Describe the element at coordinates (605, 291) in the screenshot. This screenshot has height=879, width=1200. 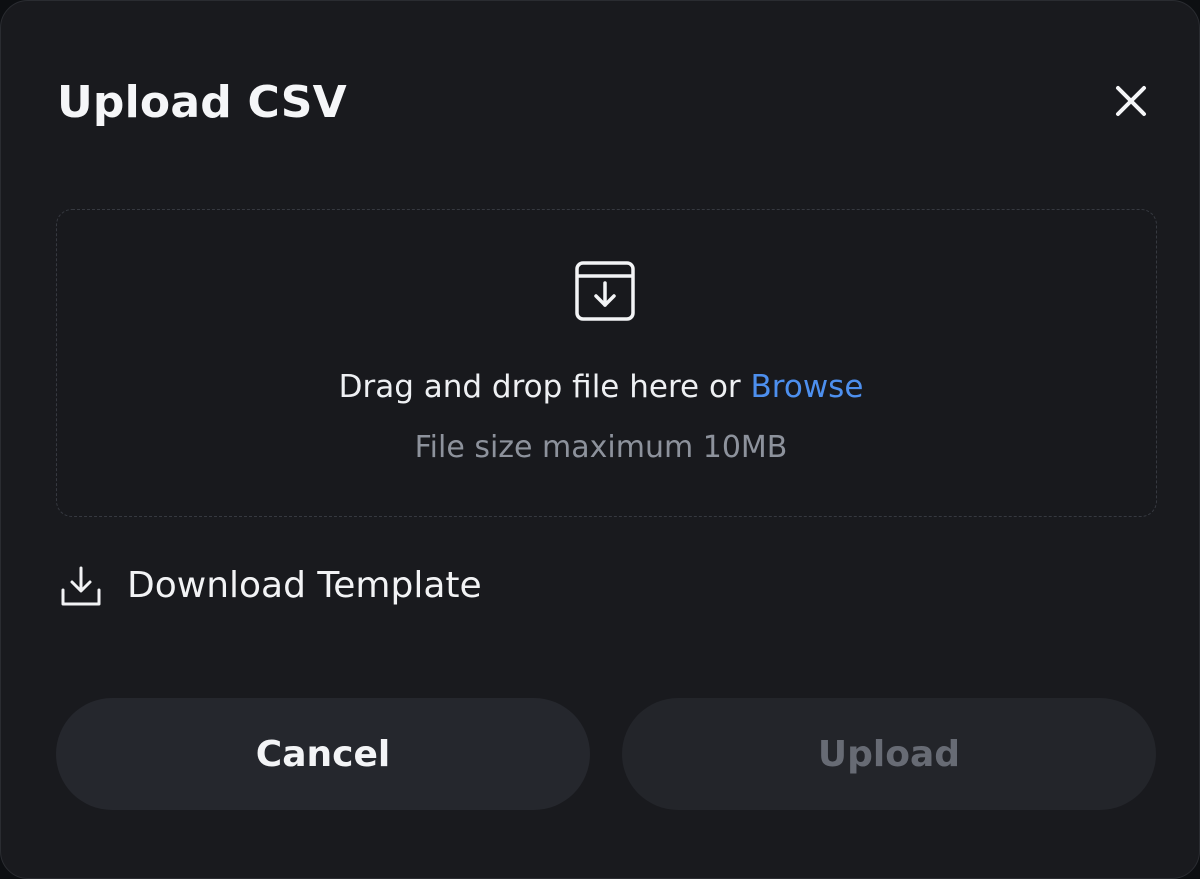
I see `archive-download-icon` at that location.